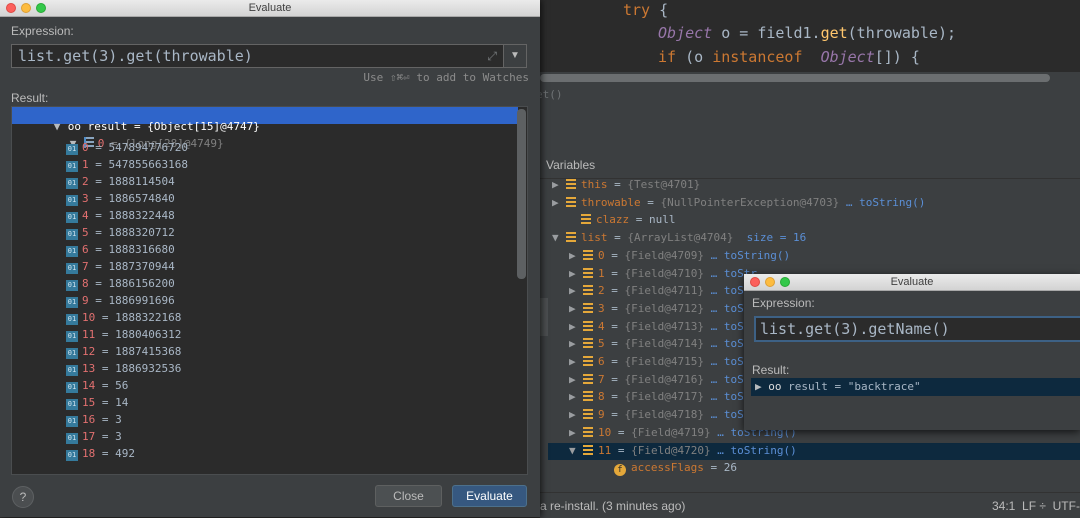 The height and width of the screenshot is (518, 1080). Describe the element at coordinates (23, 497) in the screenshot. I see `help-button: ?` at that location.